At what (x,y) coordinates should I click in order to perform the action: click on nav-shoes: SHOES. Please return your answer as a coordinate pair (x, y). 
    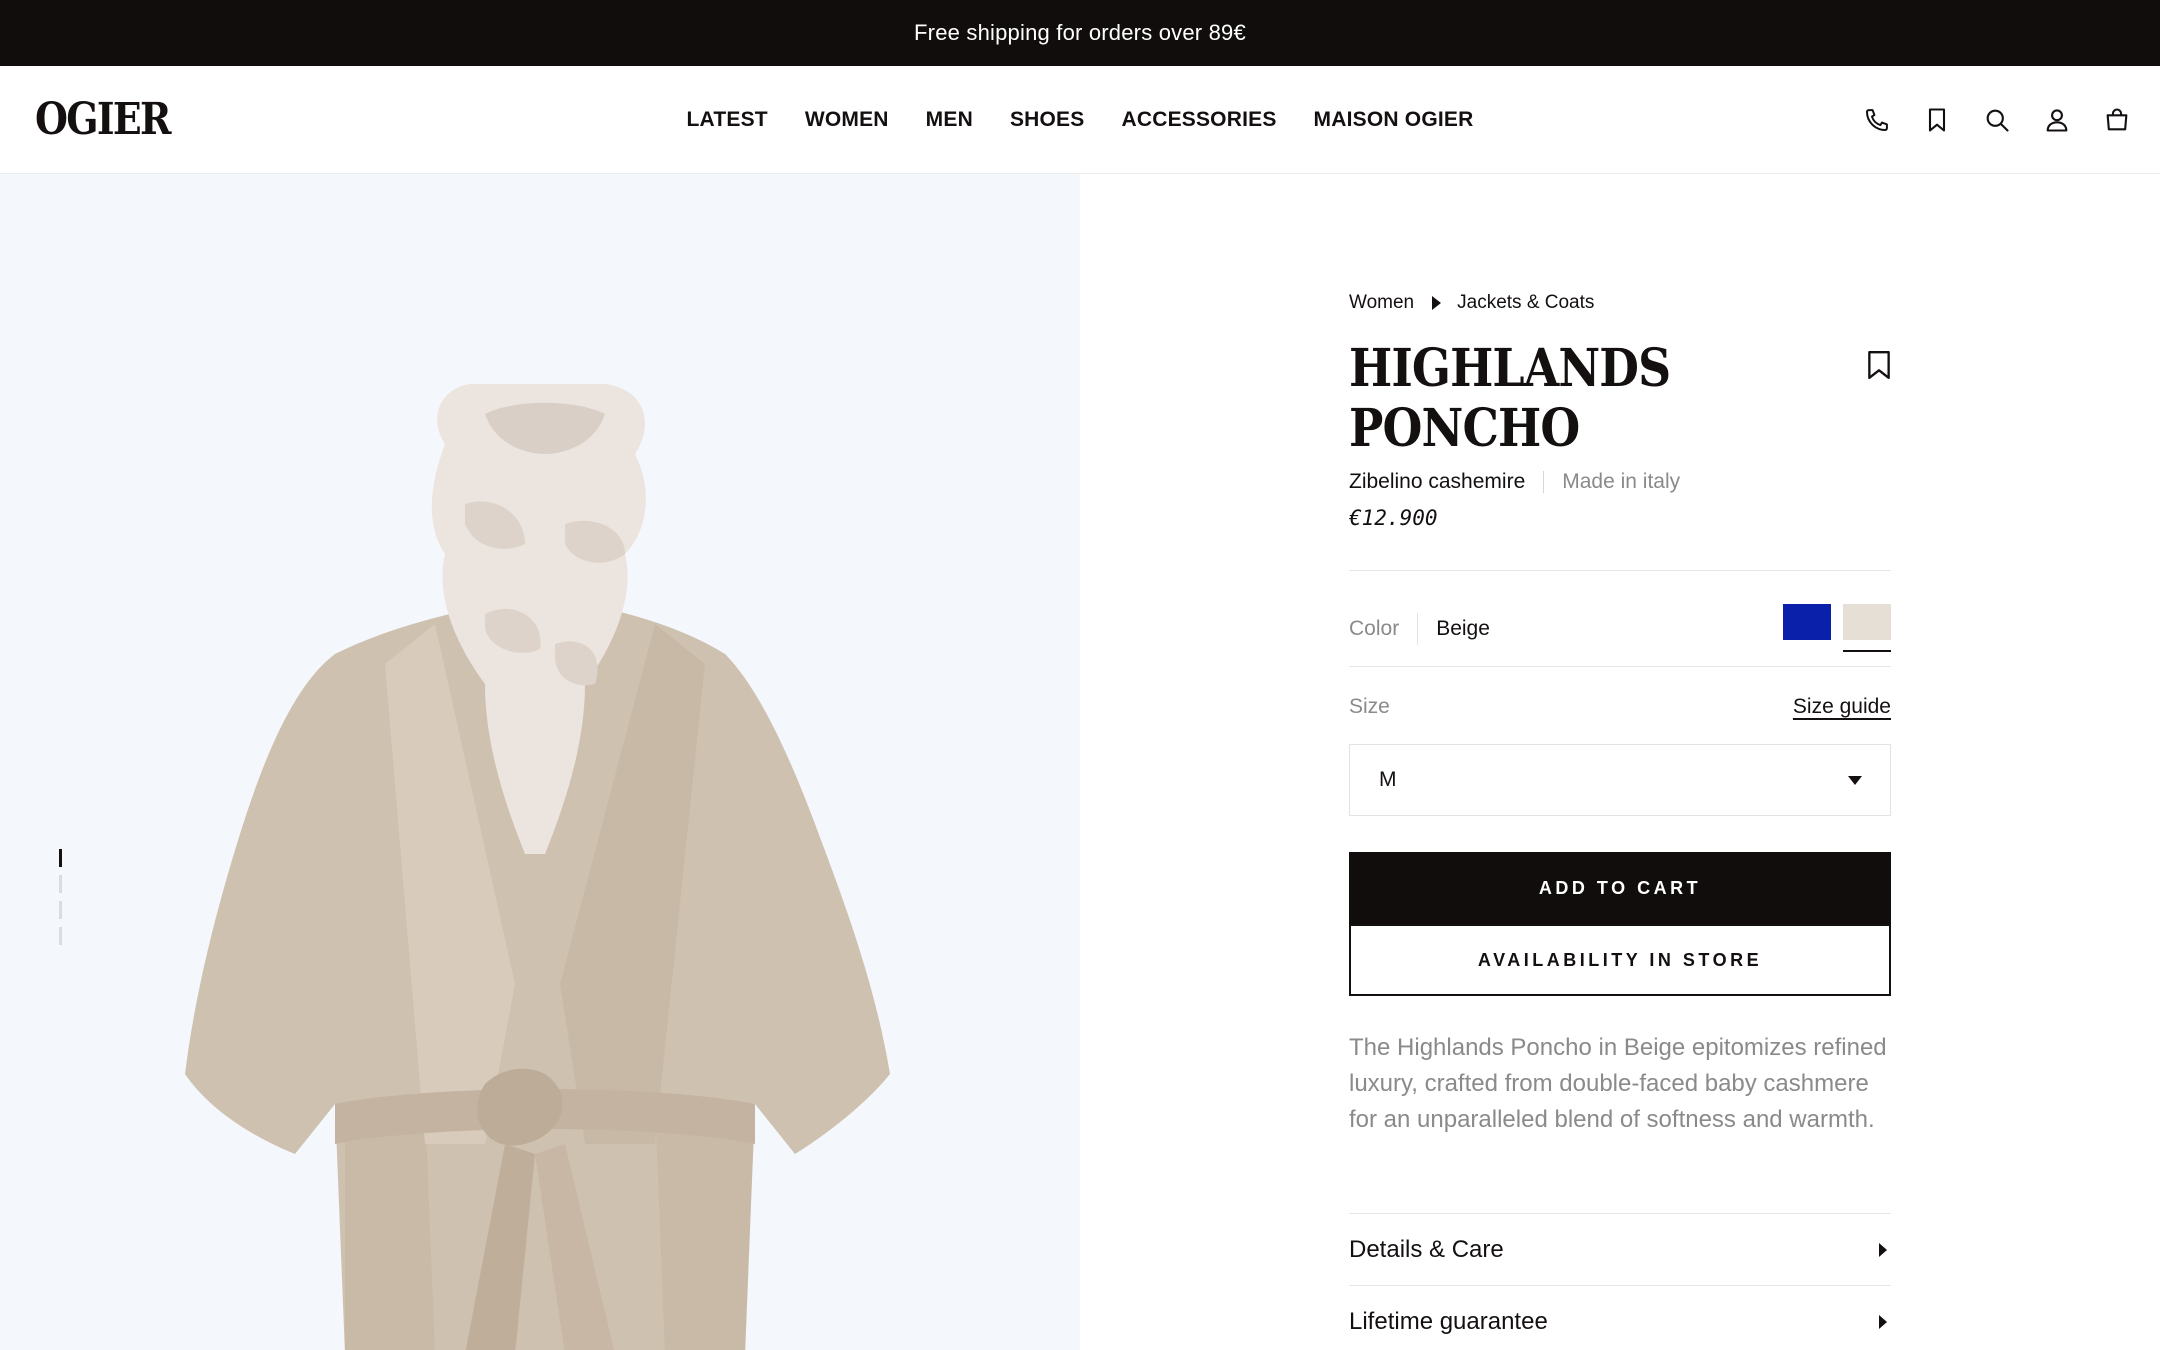
    Looking at the image, I should click on (1047, 120).